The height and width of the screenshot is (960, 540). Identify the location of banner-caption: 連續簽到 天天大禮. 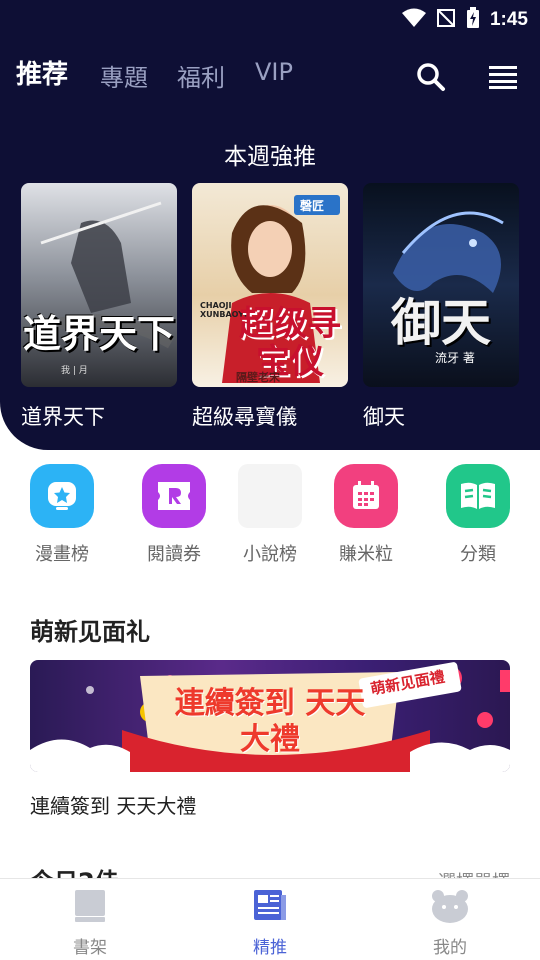
(113, 806).